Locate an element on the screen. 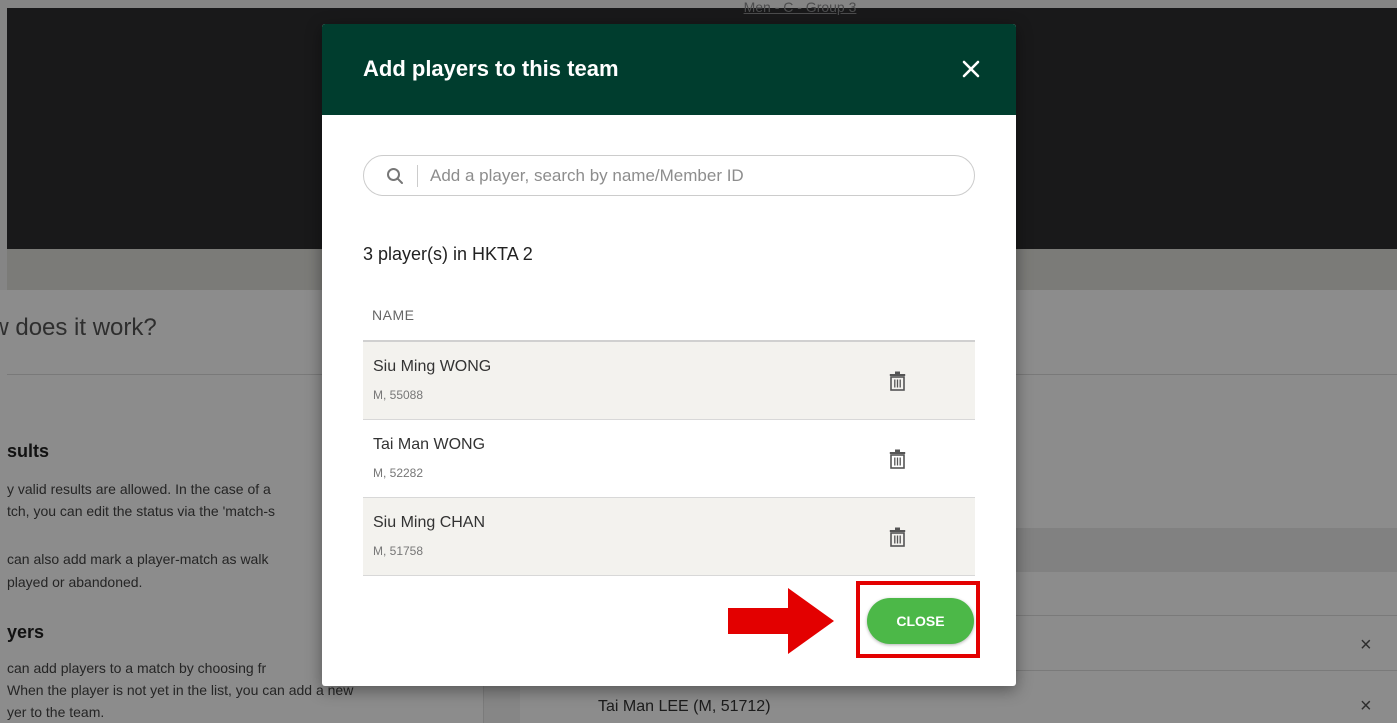 This screenshot has height=723, width=1397. table-row: Siu Ming WONG M, 55088 is located at coordinates (669, 381).